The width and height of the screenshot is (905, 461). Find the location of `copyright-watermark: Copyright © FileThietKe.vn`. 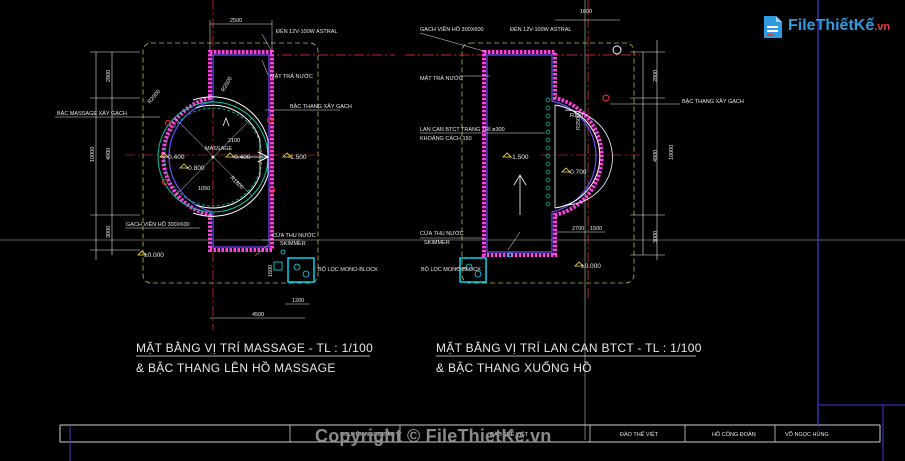

copyright-watermark: Copyright © FileThietKe.vn is located at coordinates (433, 436).